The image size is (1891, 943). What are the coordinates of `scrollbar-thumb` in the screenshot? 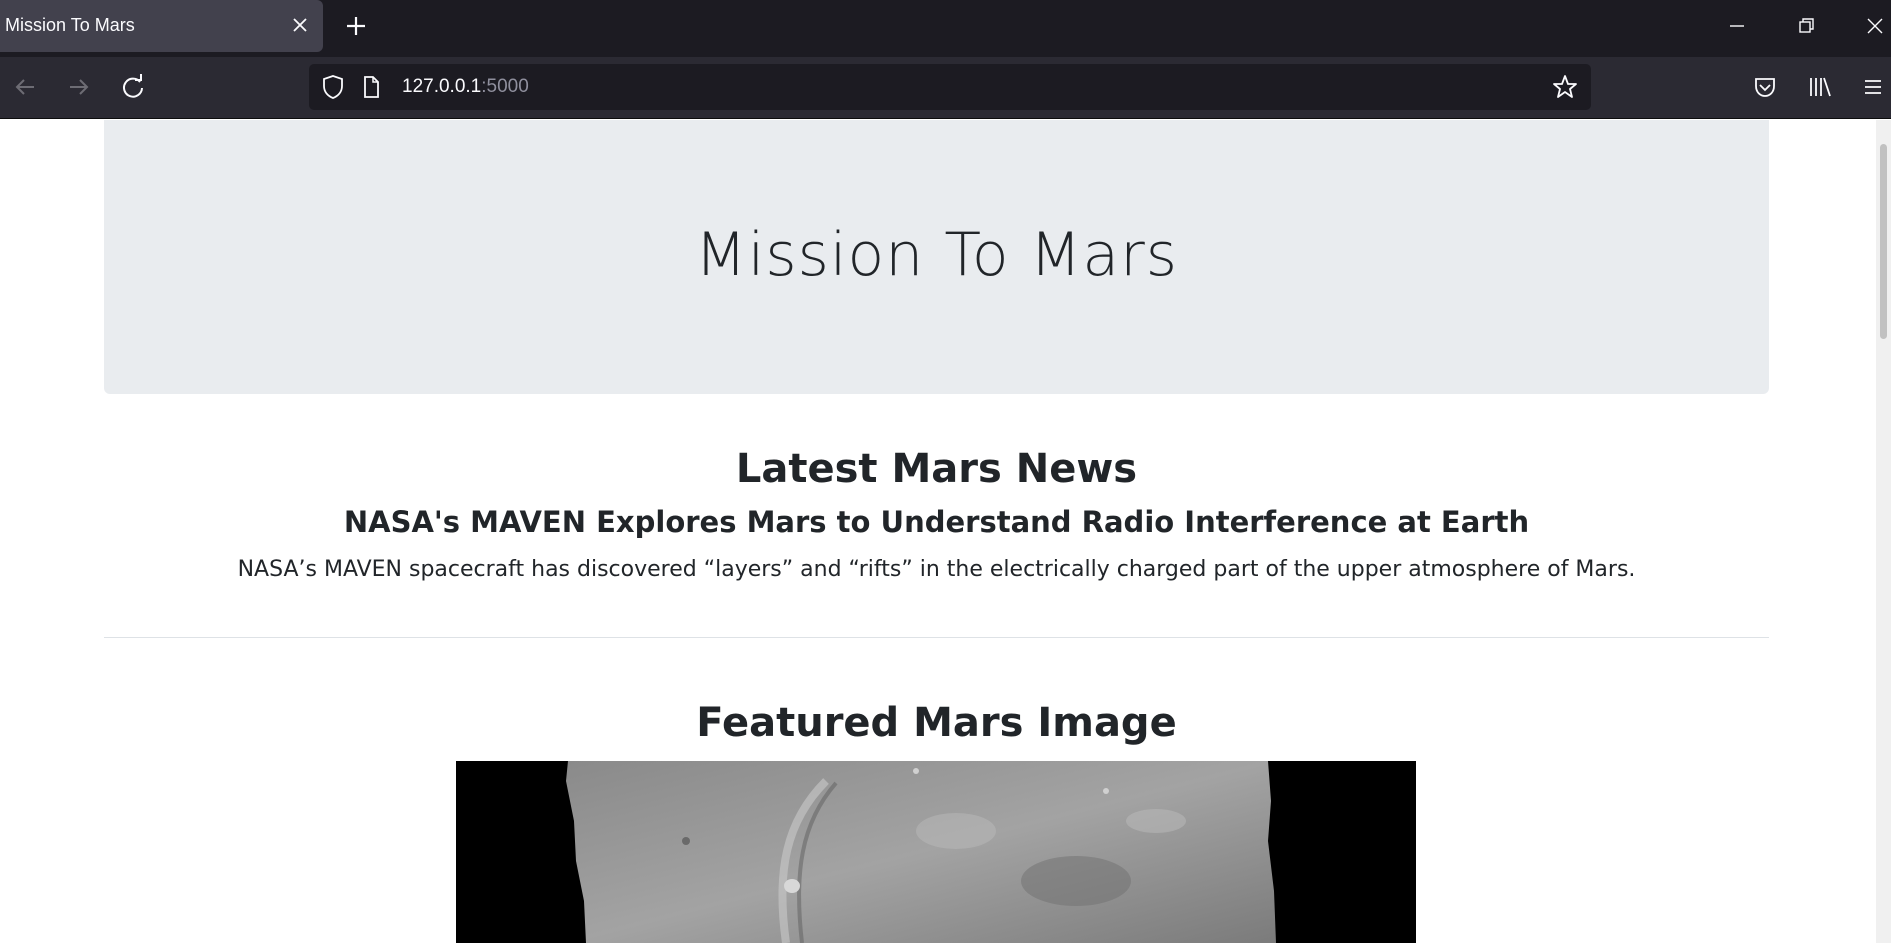 It's located at (1883, 241).